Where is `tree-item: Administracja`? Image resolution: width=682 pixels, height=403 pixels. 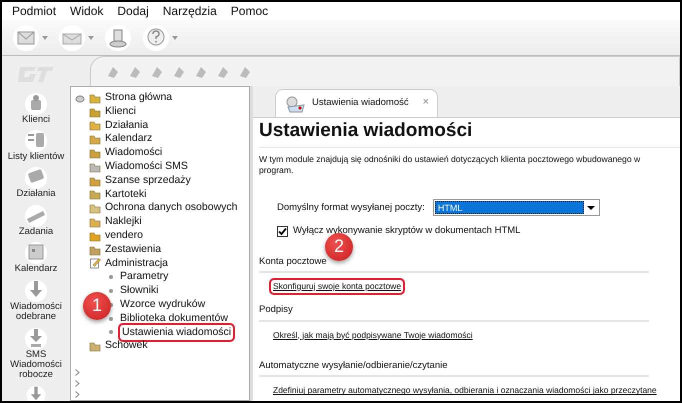
tree-item: Administracja is located at coordinates (136, 264).